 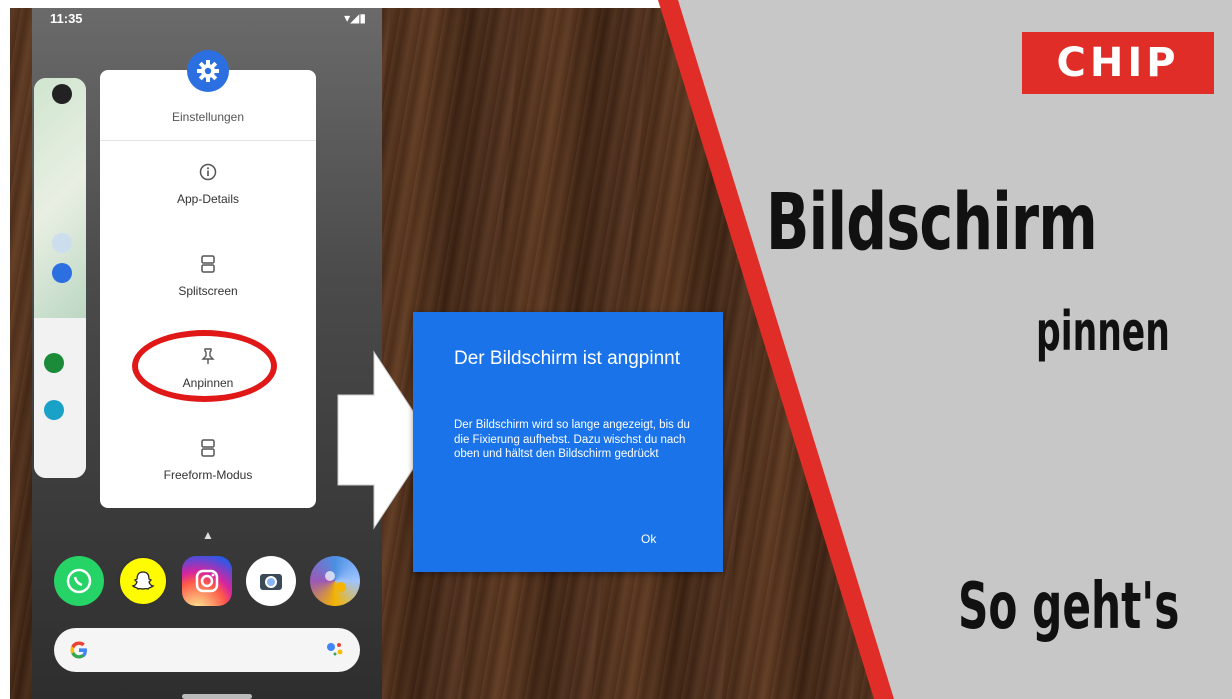 I want to click on subheadline: pinnen, so click(x=1103, y=331).